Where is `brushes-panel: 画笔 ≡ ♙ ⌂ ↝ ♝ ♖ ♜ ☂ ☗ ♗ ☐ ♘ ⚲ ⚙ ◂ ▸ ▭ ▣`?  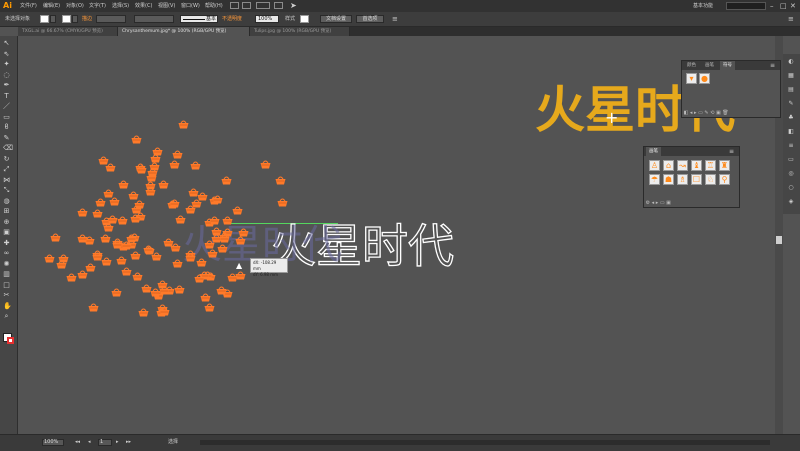
brushes-panel: 画笔 ≡ ♙ ⌂ ↝ ♝ ♖ ♜ ☂ ☗ ♗ ☐ ♘ ⚲ ⚙ ◂ ▸ ▭ ▣ is located at coordinates (691, 177).